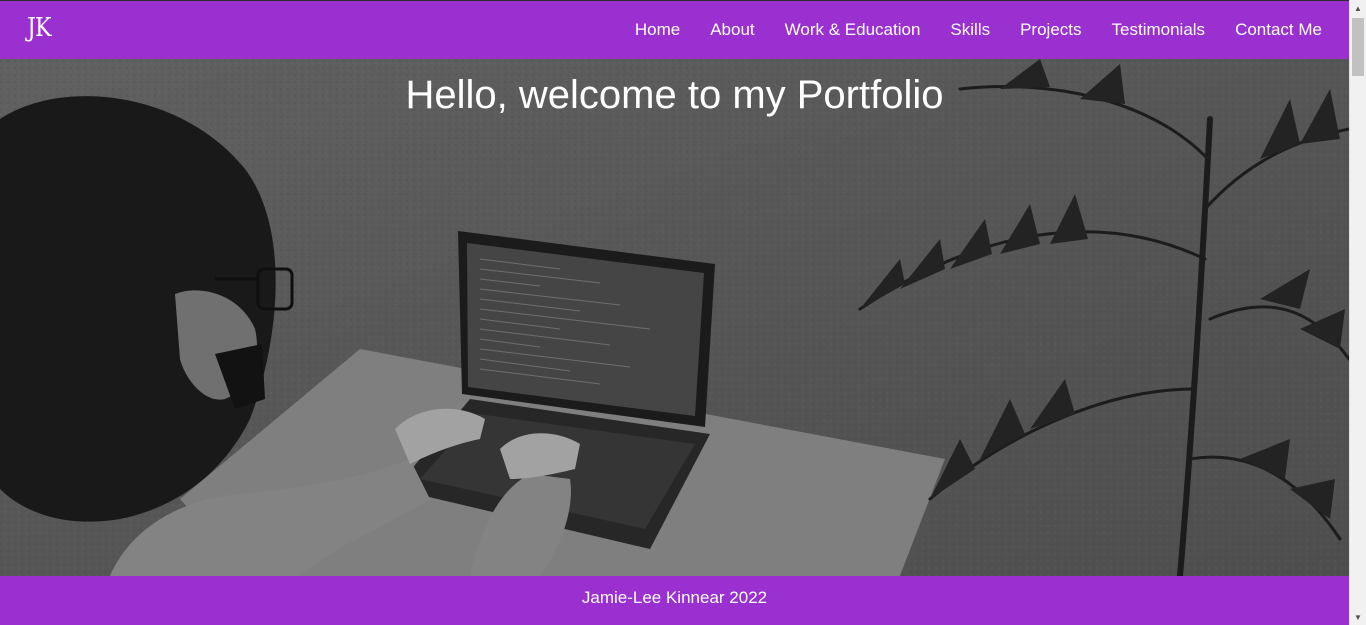 This screenshot has height=625, width=1366. I want to click on hero-title: Hello, welcome to my Portfolio, so click(674, 95).